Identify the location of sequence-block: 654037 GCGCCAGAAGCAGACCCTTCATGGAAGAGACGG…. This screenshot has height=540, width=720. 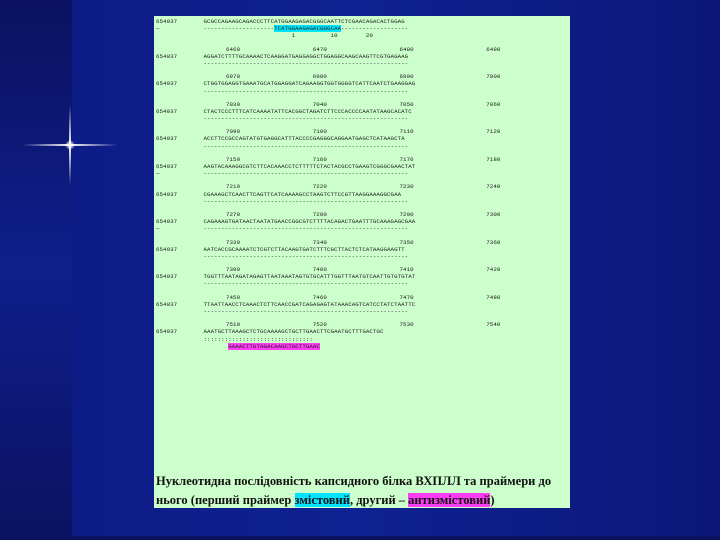
(362, 29).